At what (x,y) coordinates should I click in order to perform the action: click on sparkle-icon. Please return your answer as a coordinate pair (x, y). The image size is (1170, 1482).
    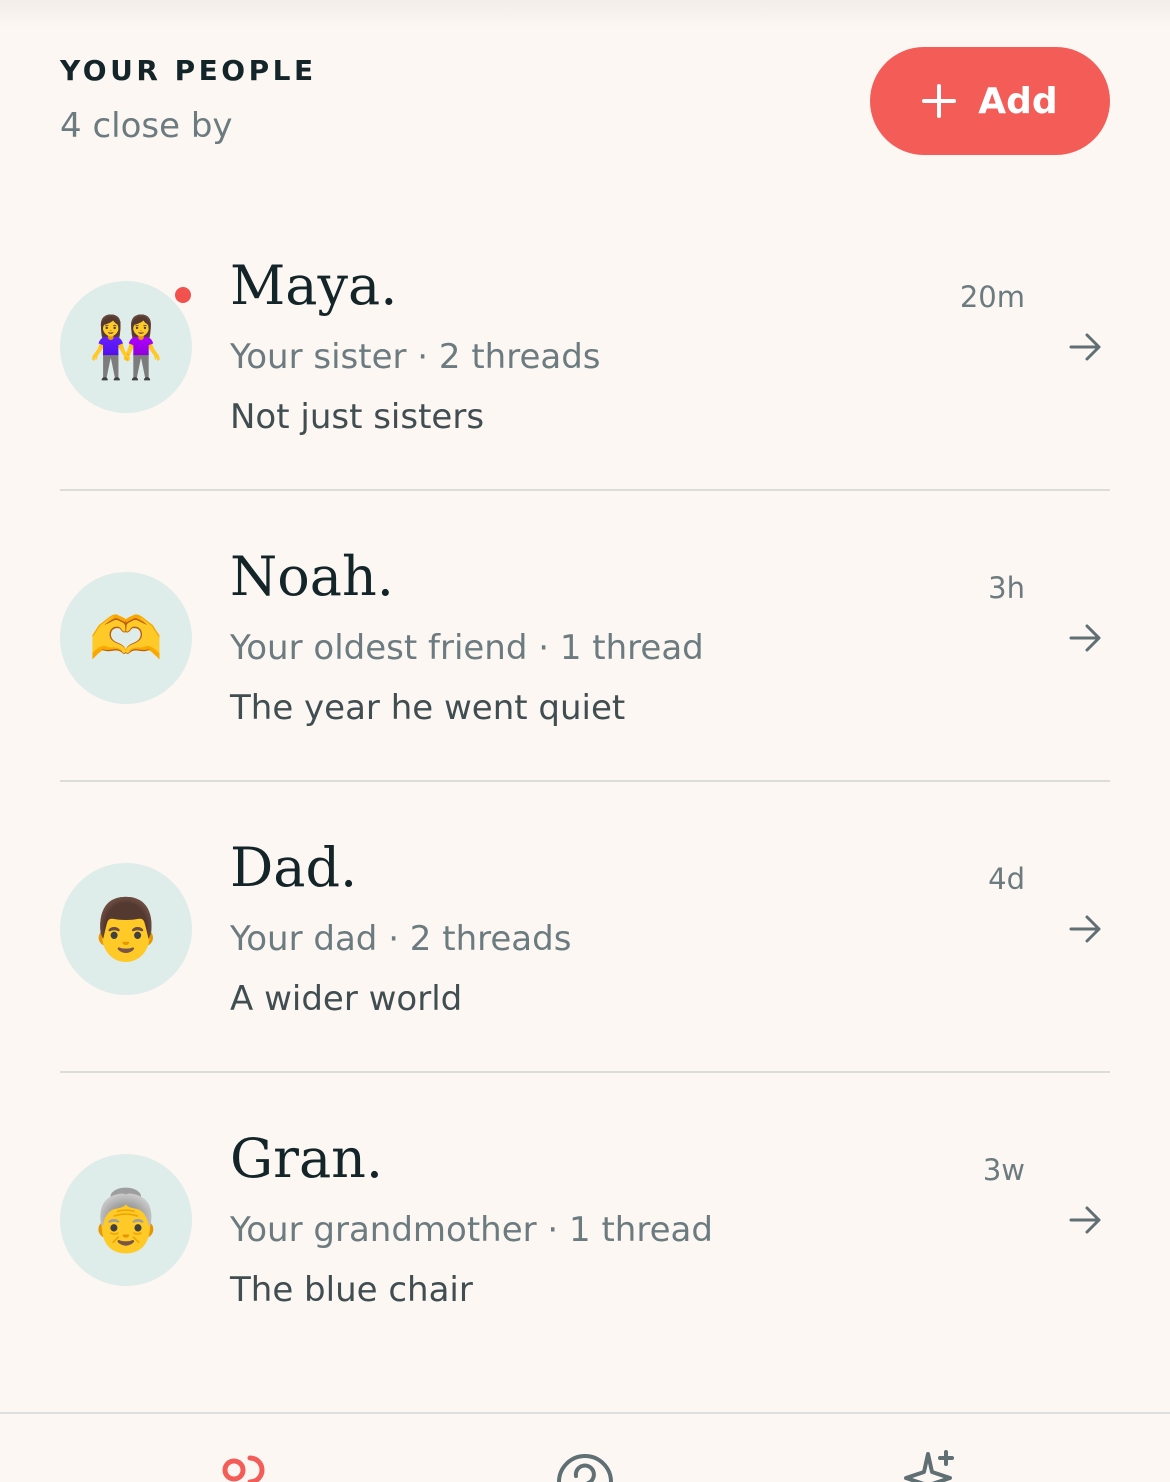
    Looking at the image, I should click on (928, 1466).